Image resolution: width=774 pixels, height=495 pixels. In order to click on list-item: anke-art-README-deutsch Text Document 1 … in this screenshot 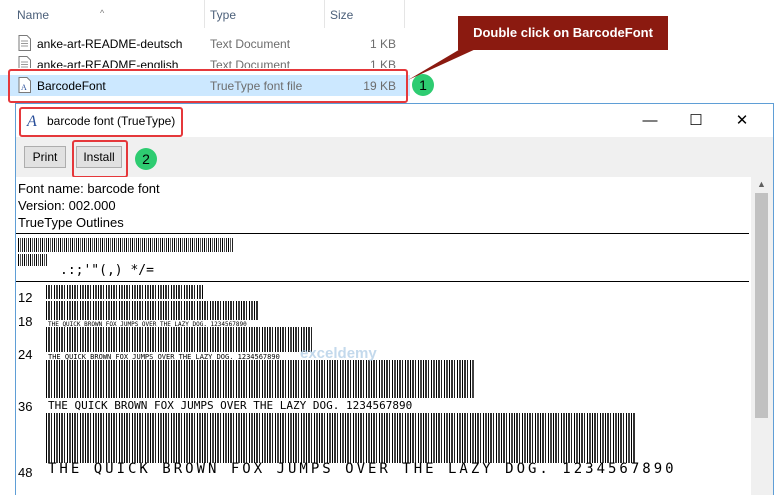, I will do `click(205, 43)`.